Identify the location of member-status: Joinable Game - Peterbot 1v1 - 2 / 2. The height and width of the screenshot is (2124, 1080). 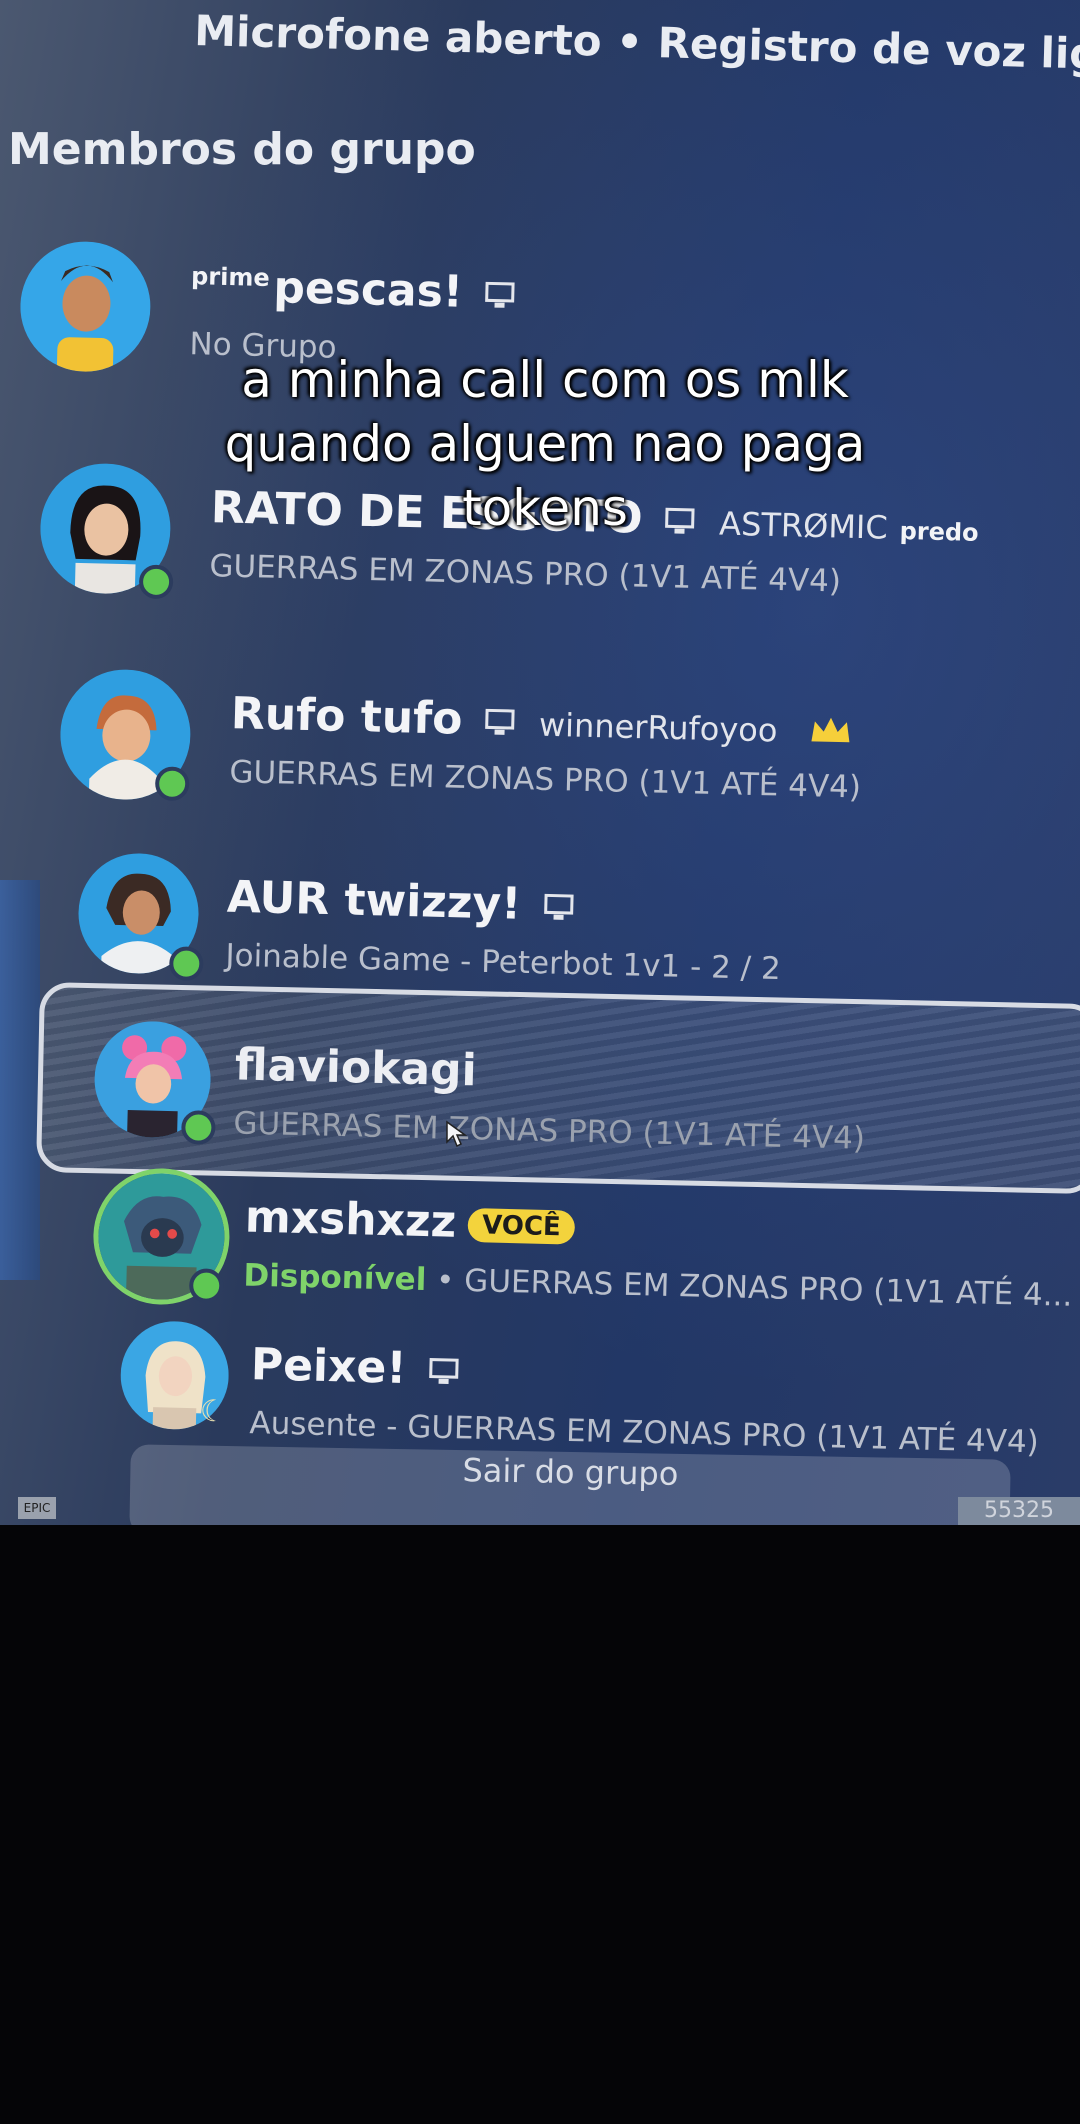
(503, 962).